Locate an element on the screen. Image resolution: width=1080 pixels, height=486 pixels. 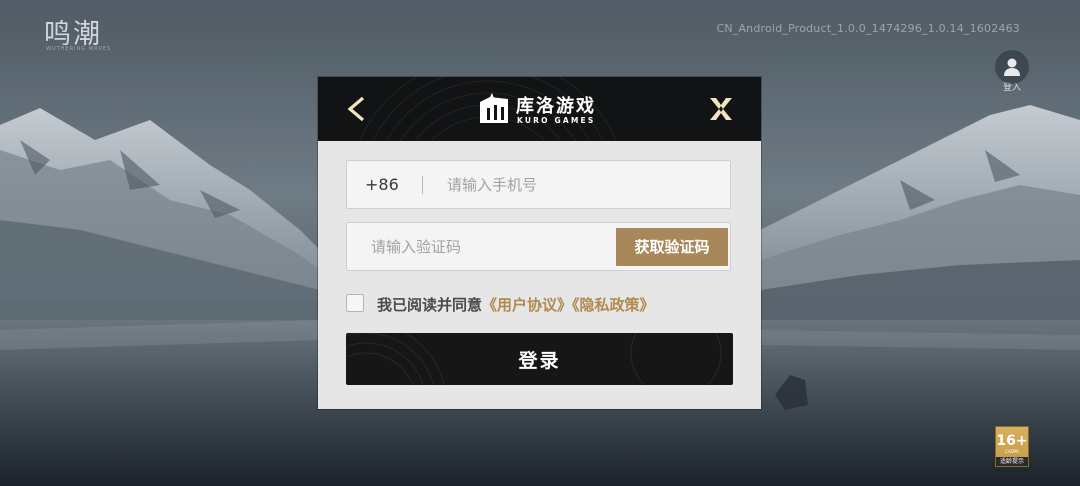
country-code-selector: +86 is located at coordinates (382, 184).